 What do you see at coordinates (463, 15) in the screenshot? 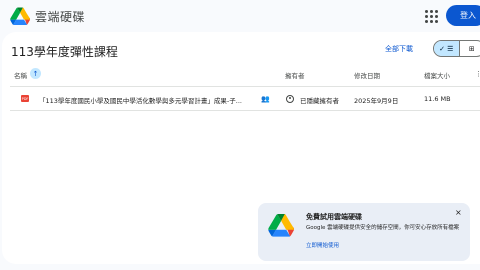
I see `sign-in-button: 登入` at bounding box center [463, 15].